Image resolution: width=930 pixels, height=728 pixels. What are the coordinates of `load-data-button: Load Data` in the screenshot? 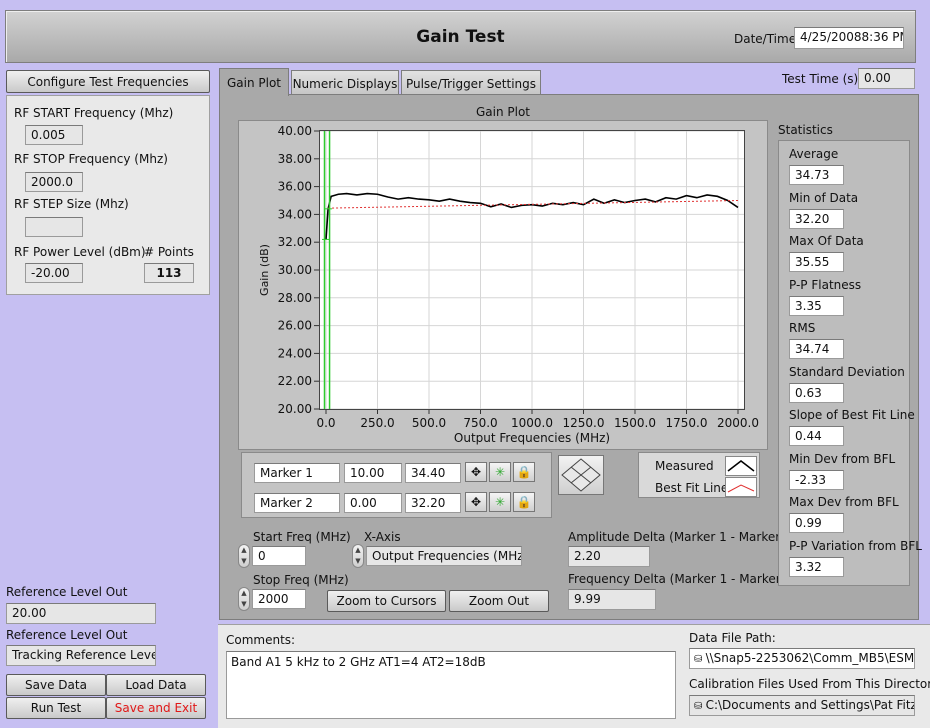 It's located at (156, 685).